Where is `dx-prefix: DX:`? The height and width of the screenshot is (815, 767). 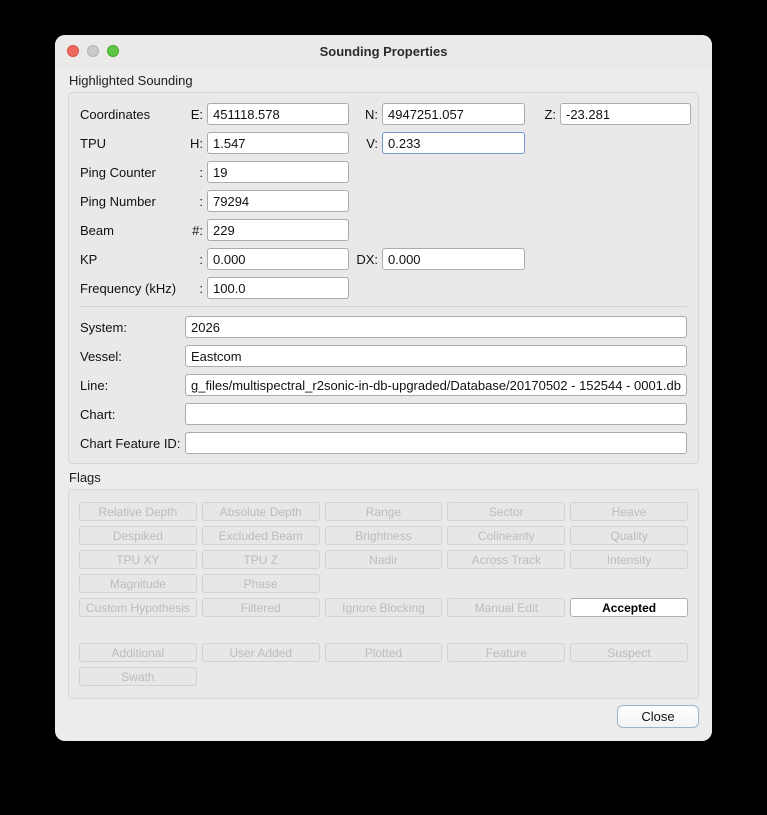 dx-prefix: DX: is located at coordinates (367, 259).